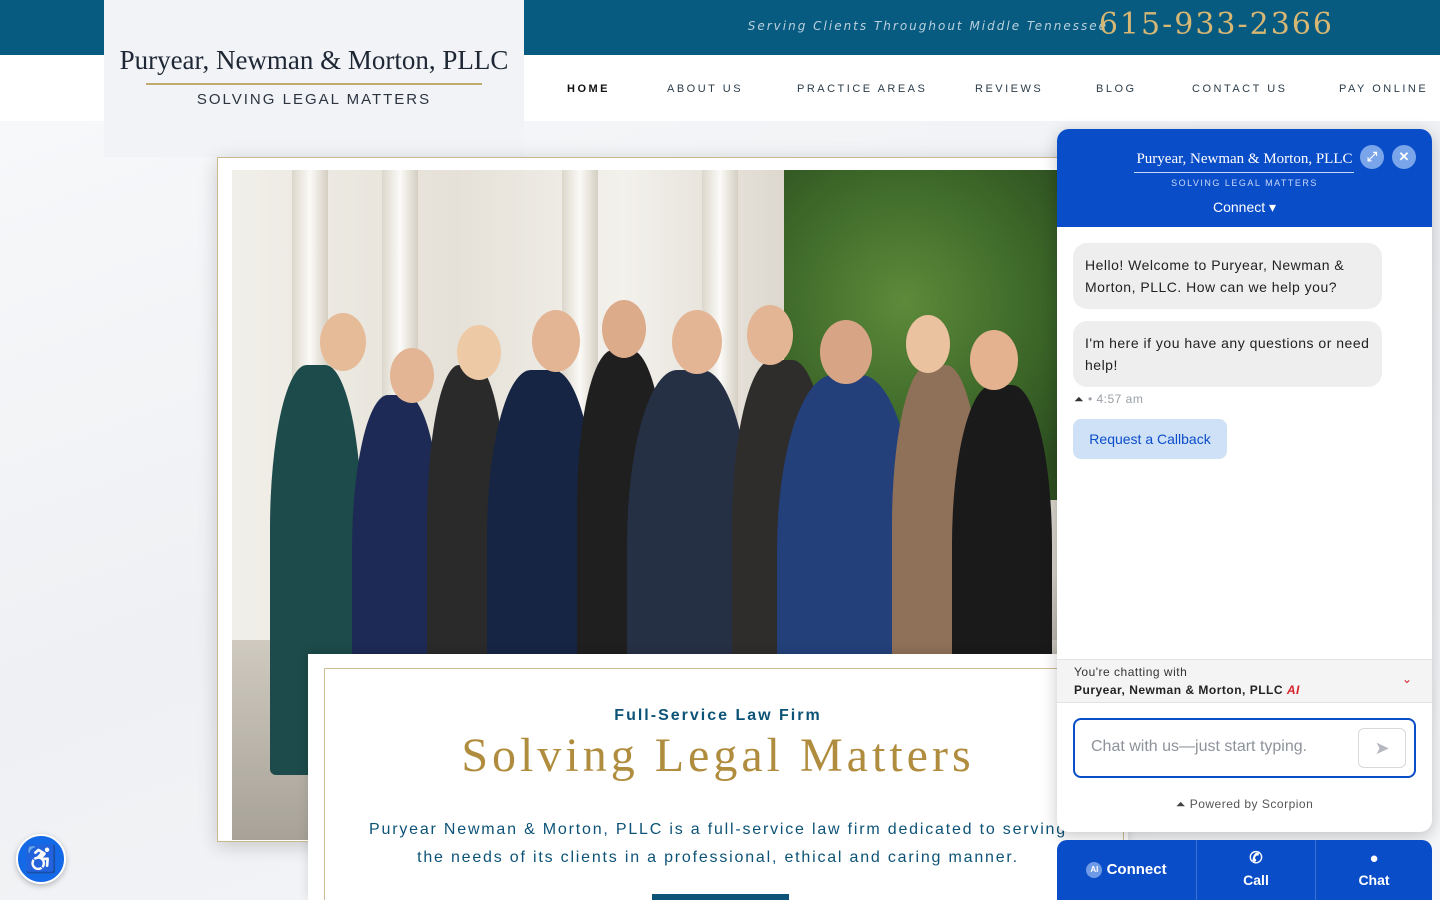 The width and height of the screenshot is (1440, 900). I want to click on chat-timestamp: • 4:57 am, so click(1115, 399).